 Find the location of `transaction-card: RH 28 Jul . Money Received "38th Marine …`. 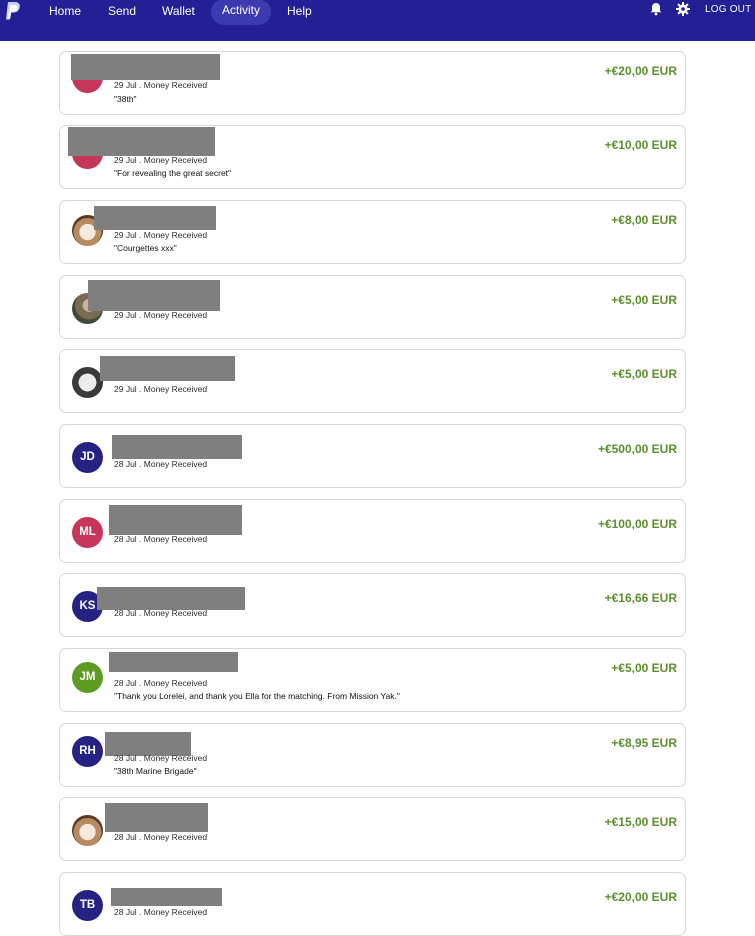

transaction-card: RH 28 Jul . Money Received "38th Marine … is located at coordinates (372, 755).